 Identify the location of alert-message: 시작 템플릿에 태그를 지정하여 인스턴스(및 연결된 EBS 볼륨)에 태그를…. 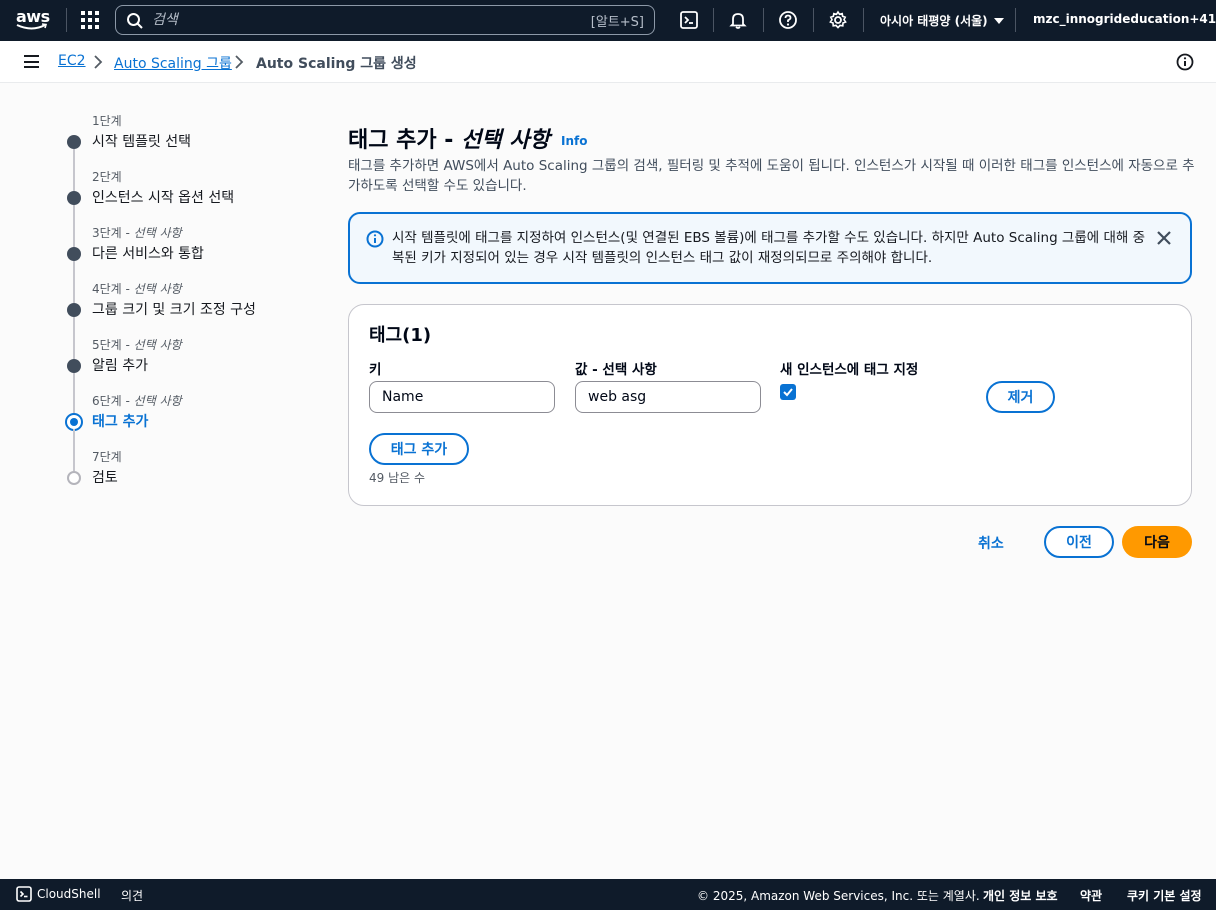
(769, 248).